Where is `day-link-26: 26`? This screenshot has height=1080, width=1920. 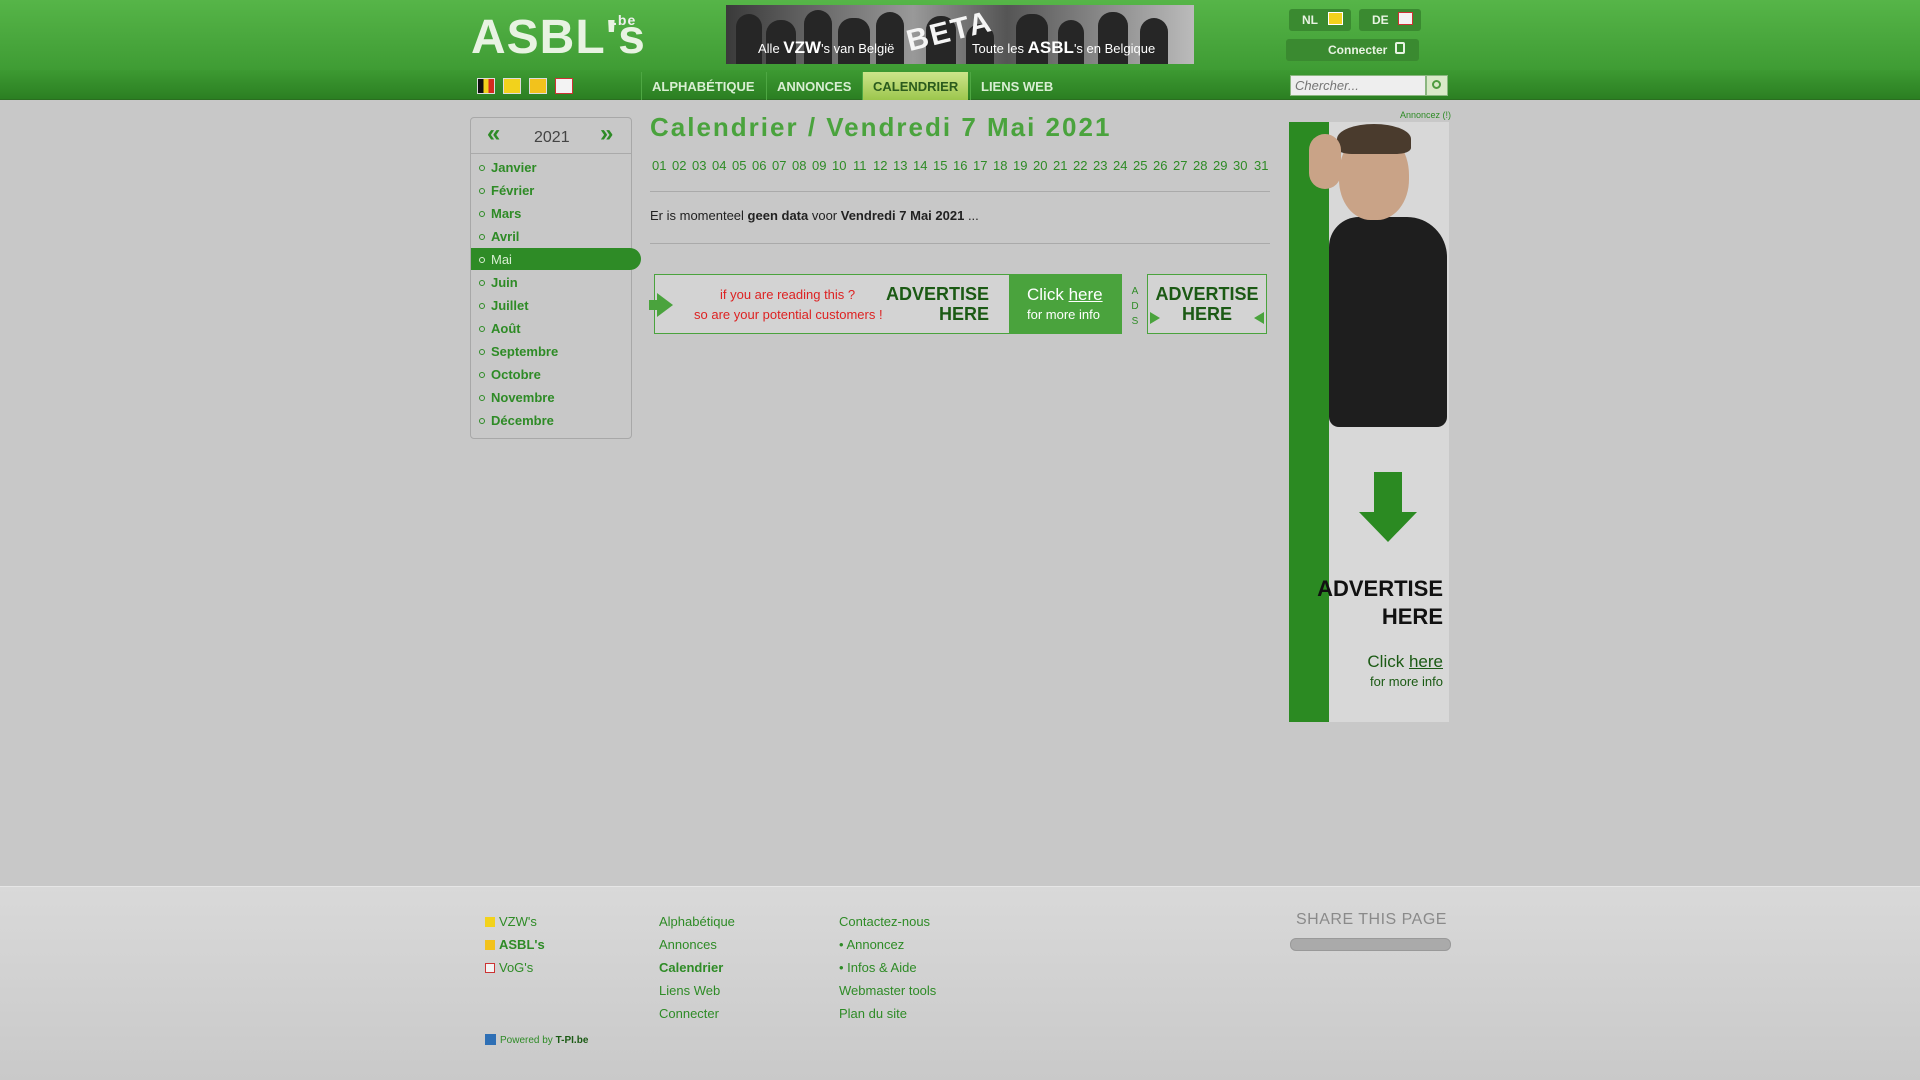 day-link-26: 26 is located at coordinates (1160, 165).